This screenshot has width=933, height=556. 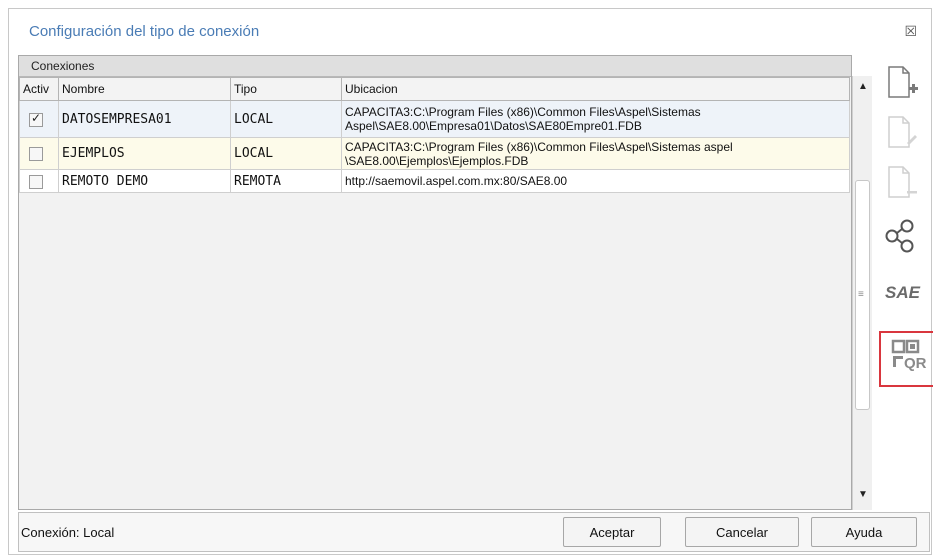 I want to click on group-header: Conexiones, so click(x=435, y=66).